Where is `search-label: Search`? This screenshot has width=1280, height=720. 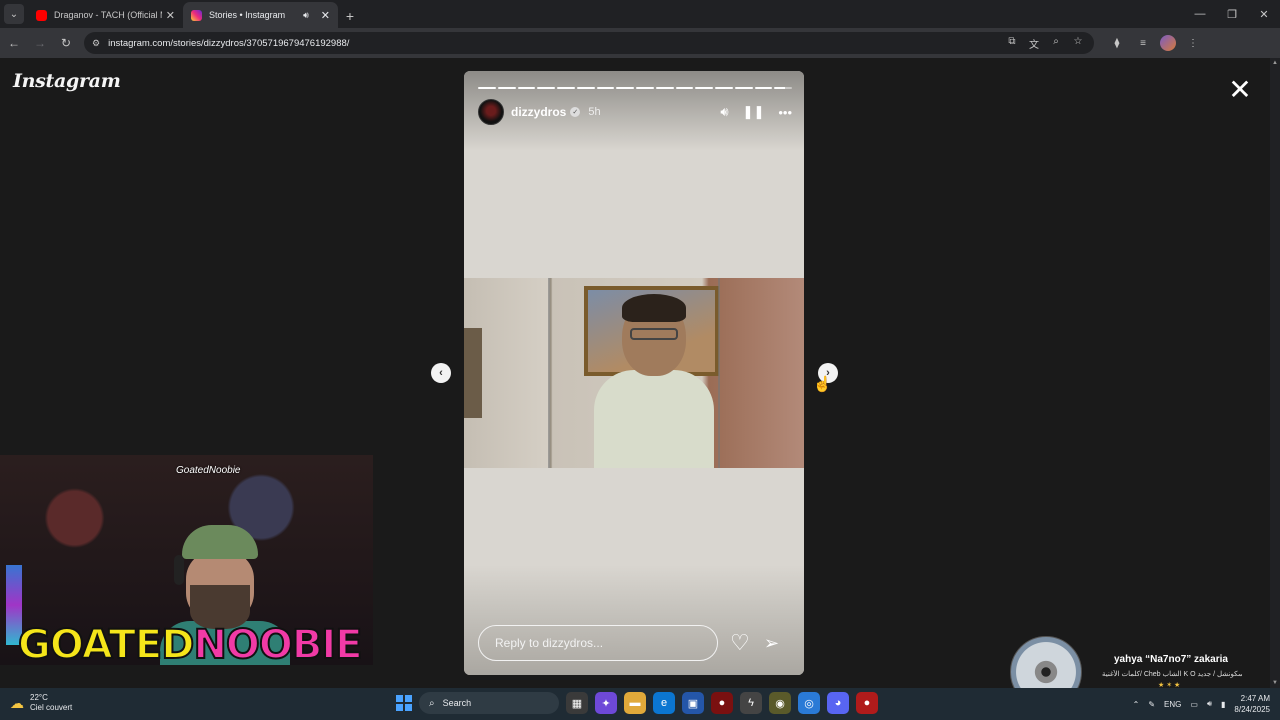 search-label: Search is located at coordinates (457, 703).